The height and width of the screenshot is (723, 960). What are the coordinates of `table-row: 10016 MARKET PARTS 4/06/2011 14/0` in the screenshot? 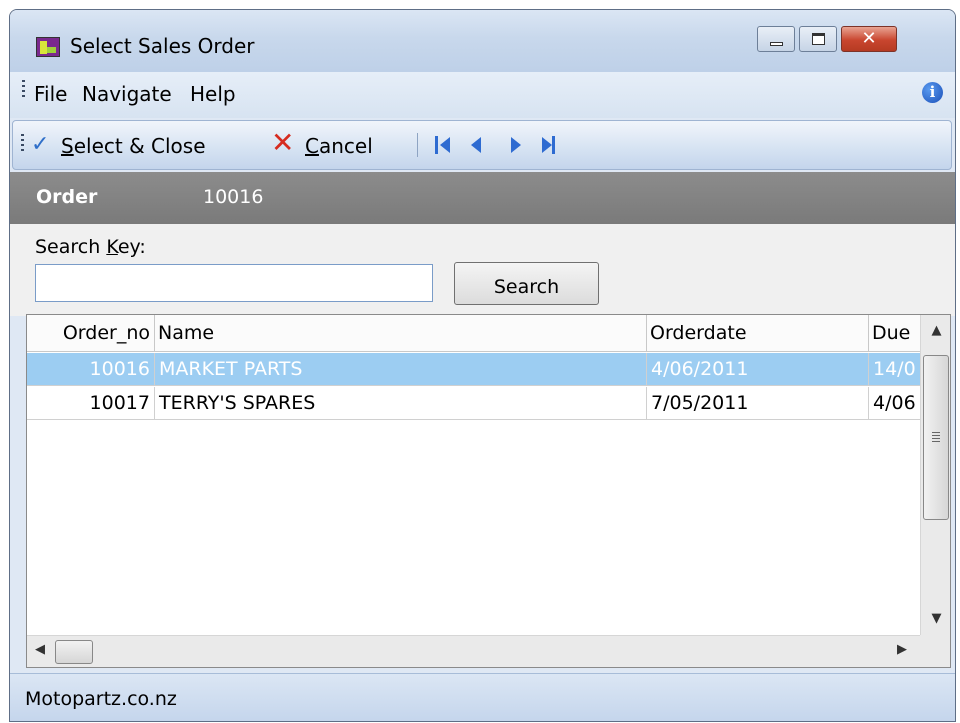 It's located at (473, 369).